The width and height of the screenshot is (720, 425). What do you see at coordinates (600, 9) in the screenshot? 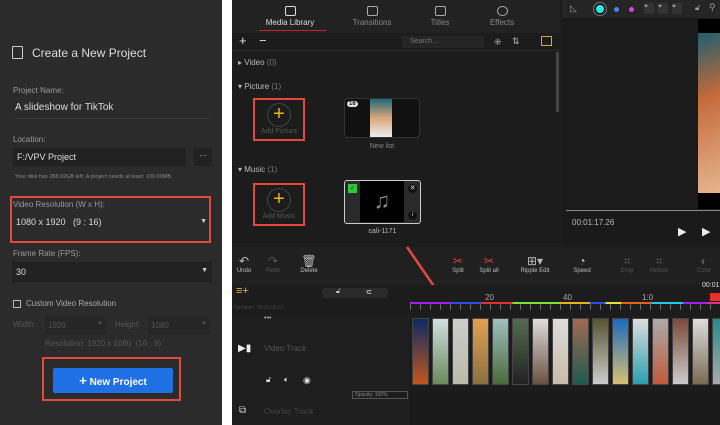
I see `color-dot-cyan` at bounding box center [600, 9].